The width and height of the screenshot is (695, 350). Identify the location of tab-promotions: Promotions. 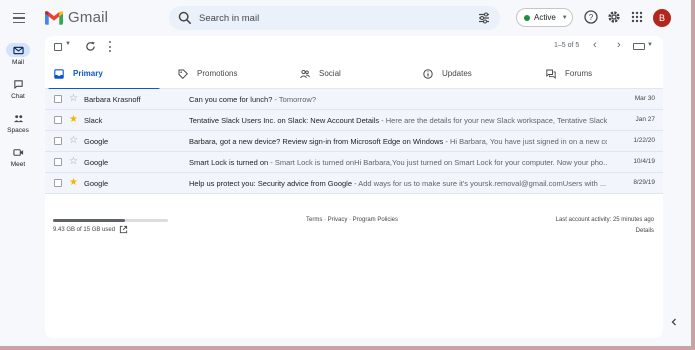
(230, 73).